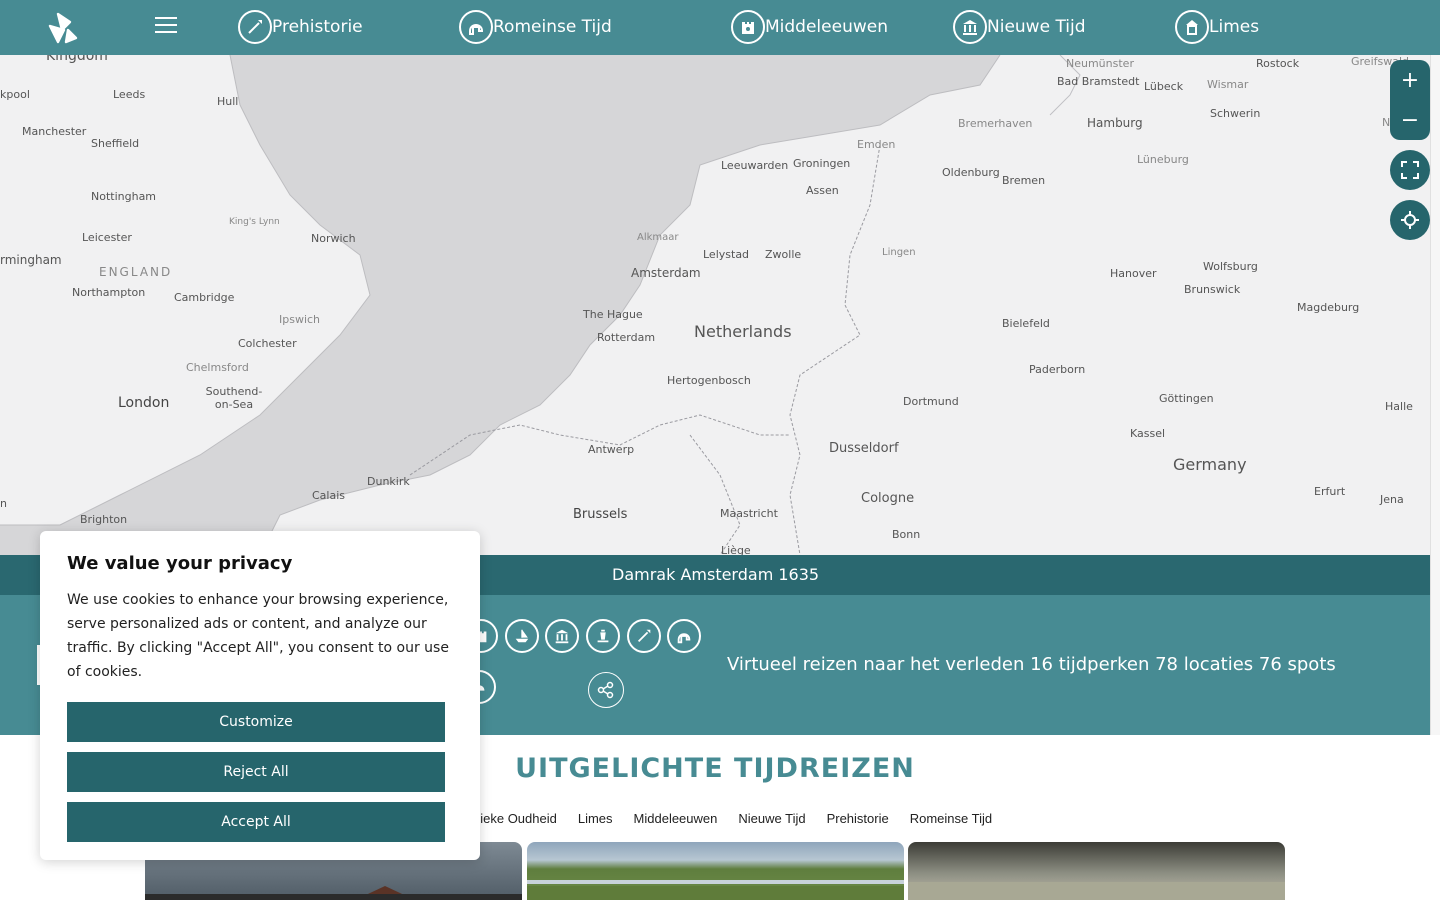 The height and width of the screenshot is (900, 1440). I want to click on map-label: Manchester, so click(54, 131).